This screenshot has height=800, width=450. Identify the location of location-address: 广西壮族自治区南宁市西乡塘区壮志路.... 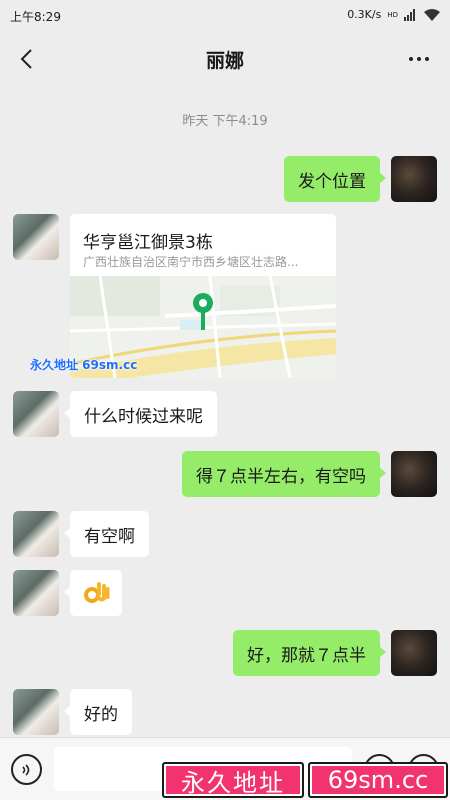
(191, 262).